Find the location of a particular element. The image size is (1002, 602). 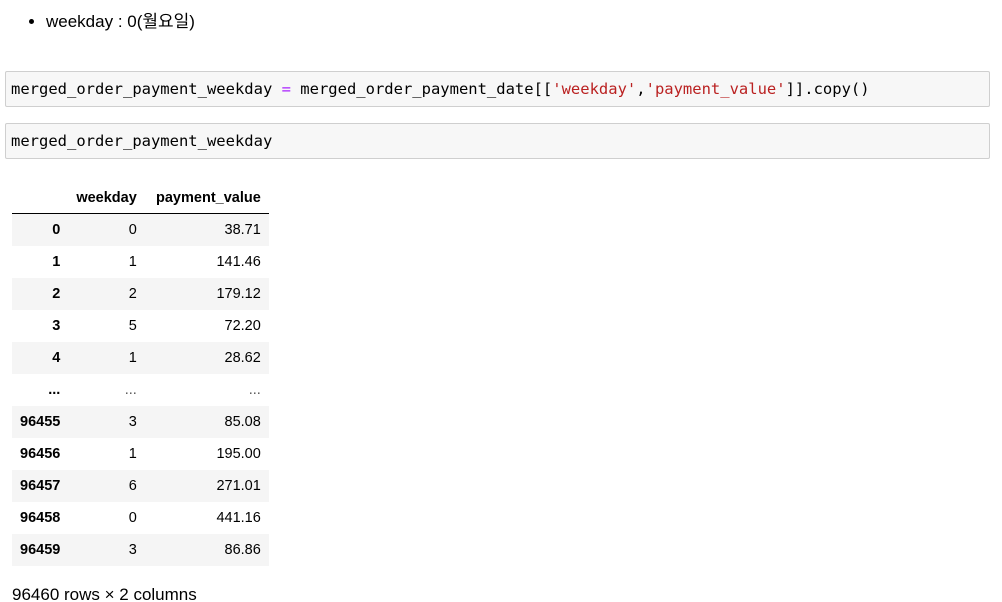

row-index: 1 is located at coordinates (56, 262).